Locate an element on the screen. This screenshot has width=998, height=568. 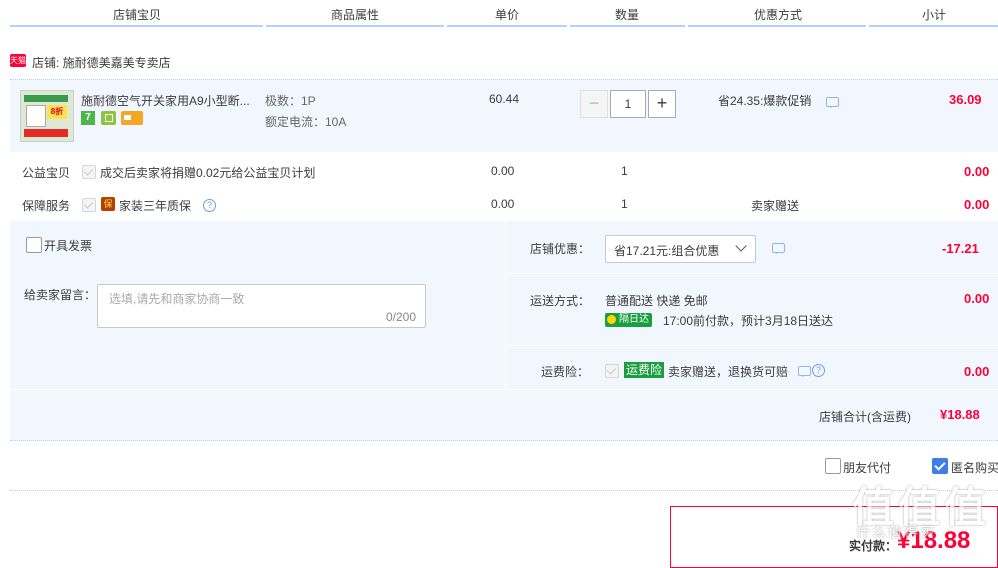
qty-increase-button: + is located at coordinates (662, 104).